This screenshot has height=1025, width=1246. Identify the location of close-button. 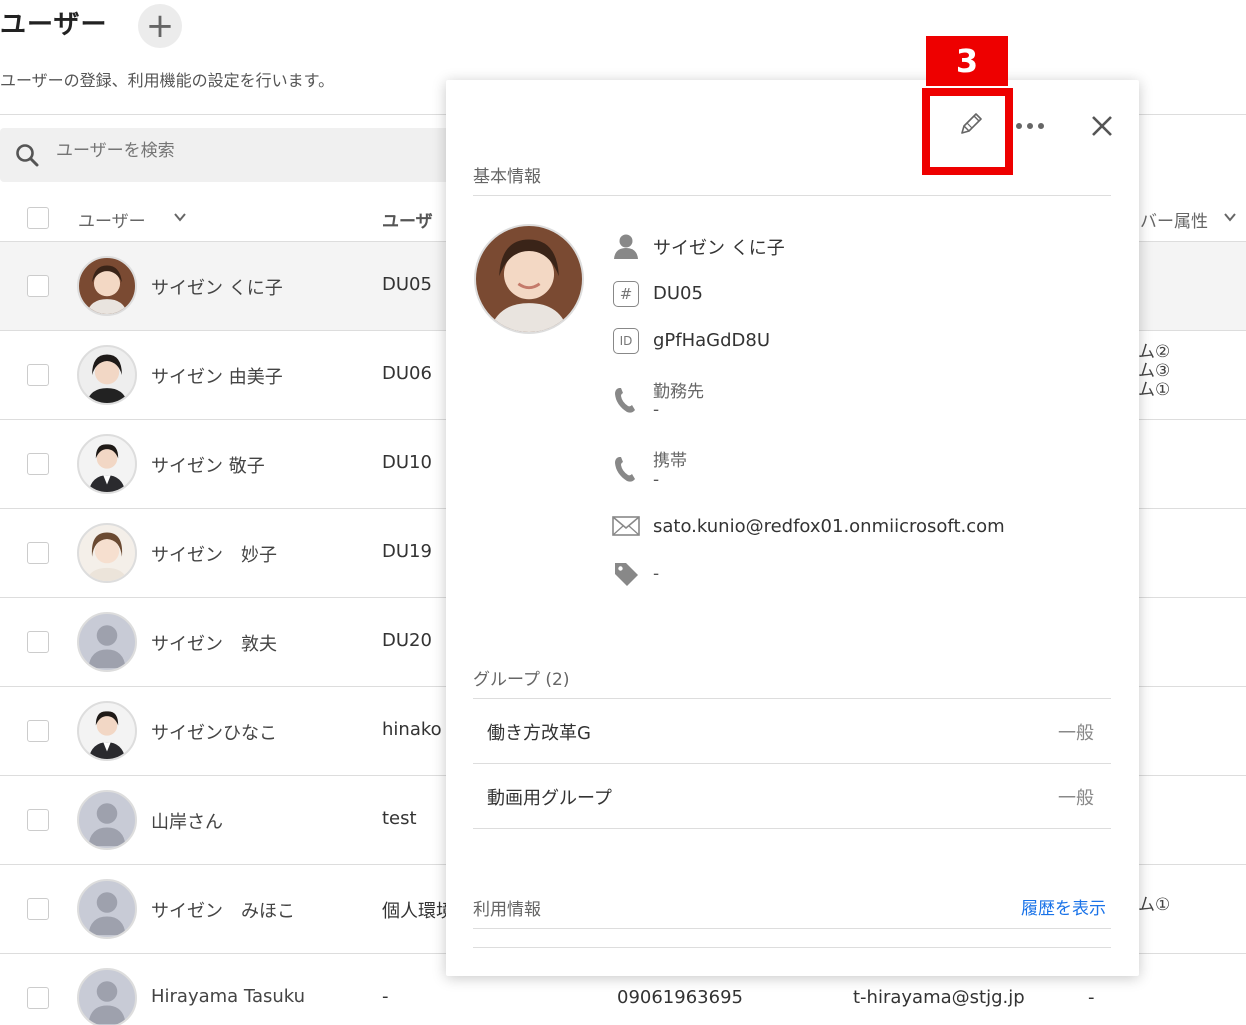
(1102, 126).